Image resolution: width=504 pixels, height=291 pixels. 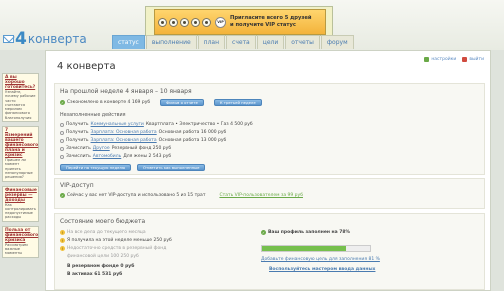 What do you see at coordinates (337, 42) in the screenshot?
I see `tab-forum: форум` at bounding box center [337, 42].